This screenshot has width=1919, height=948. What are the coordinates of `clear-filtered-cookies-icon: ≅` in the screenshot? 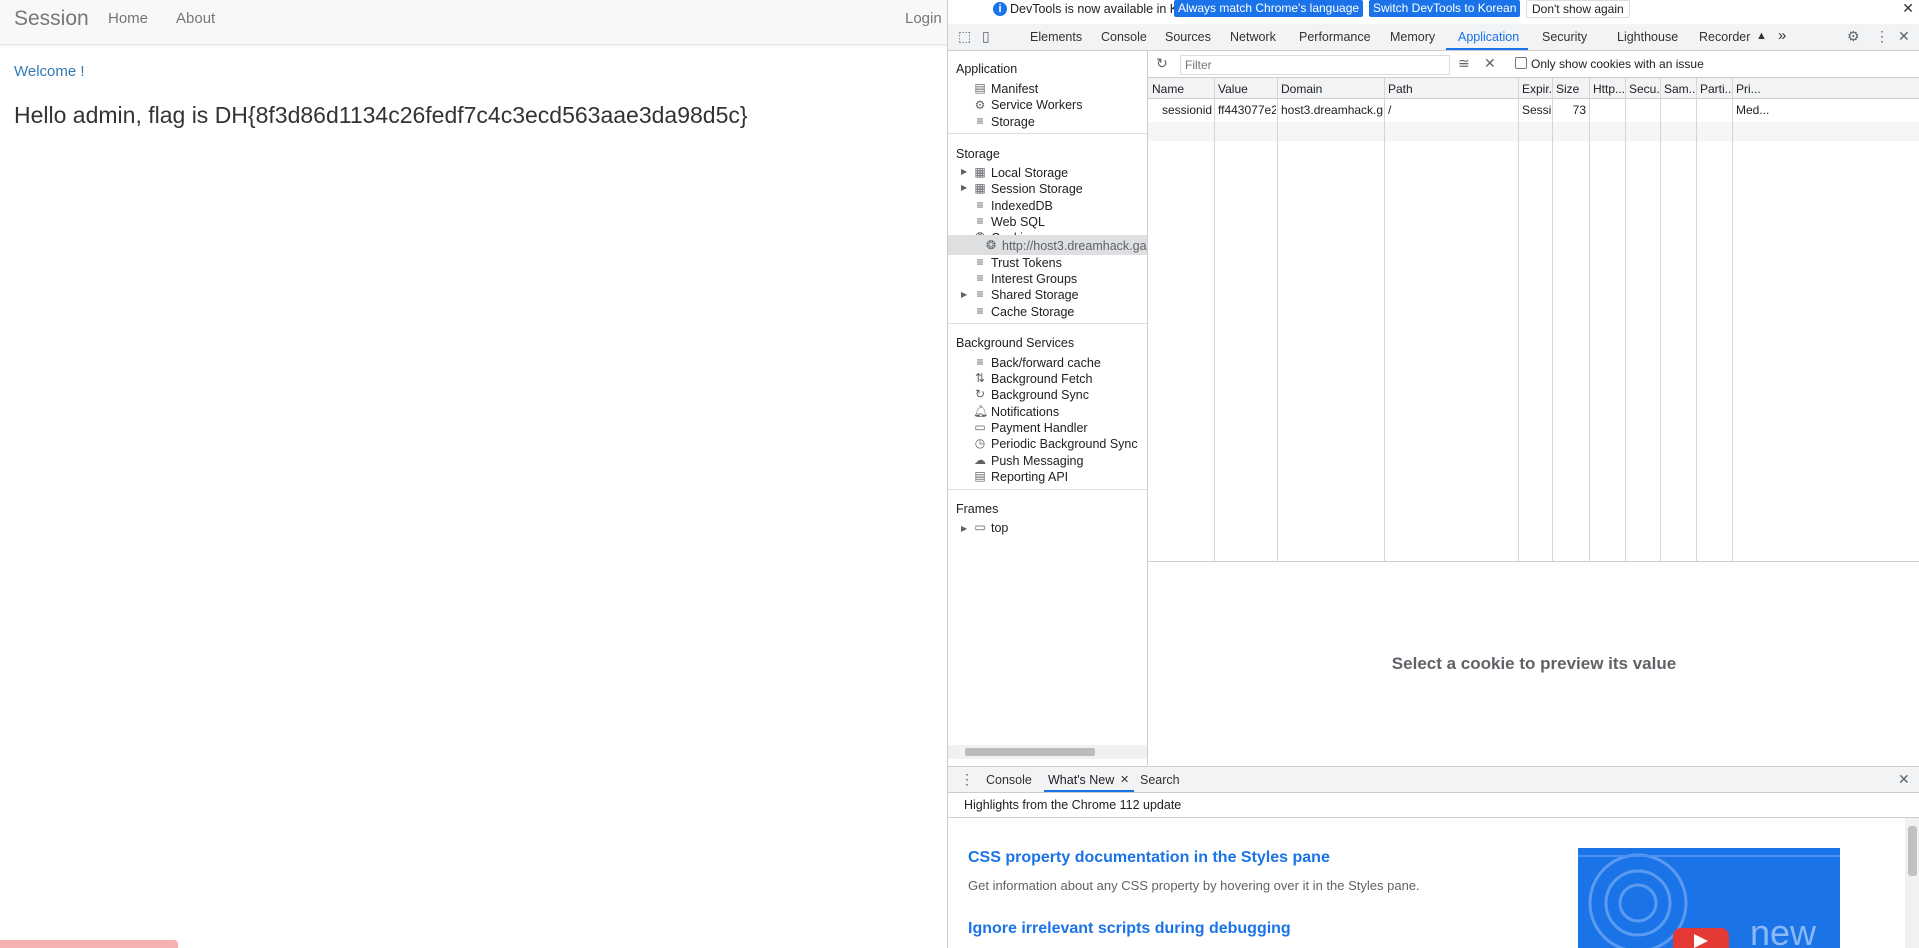 It's located at (1464, 63).